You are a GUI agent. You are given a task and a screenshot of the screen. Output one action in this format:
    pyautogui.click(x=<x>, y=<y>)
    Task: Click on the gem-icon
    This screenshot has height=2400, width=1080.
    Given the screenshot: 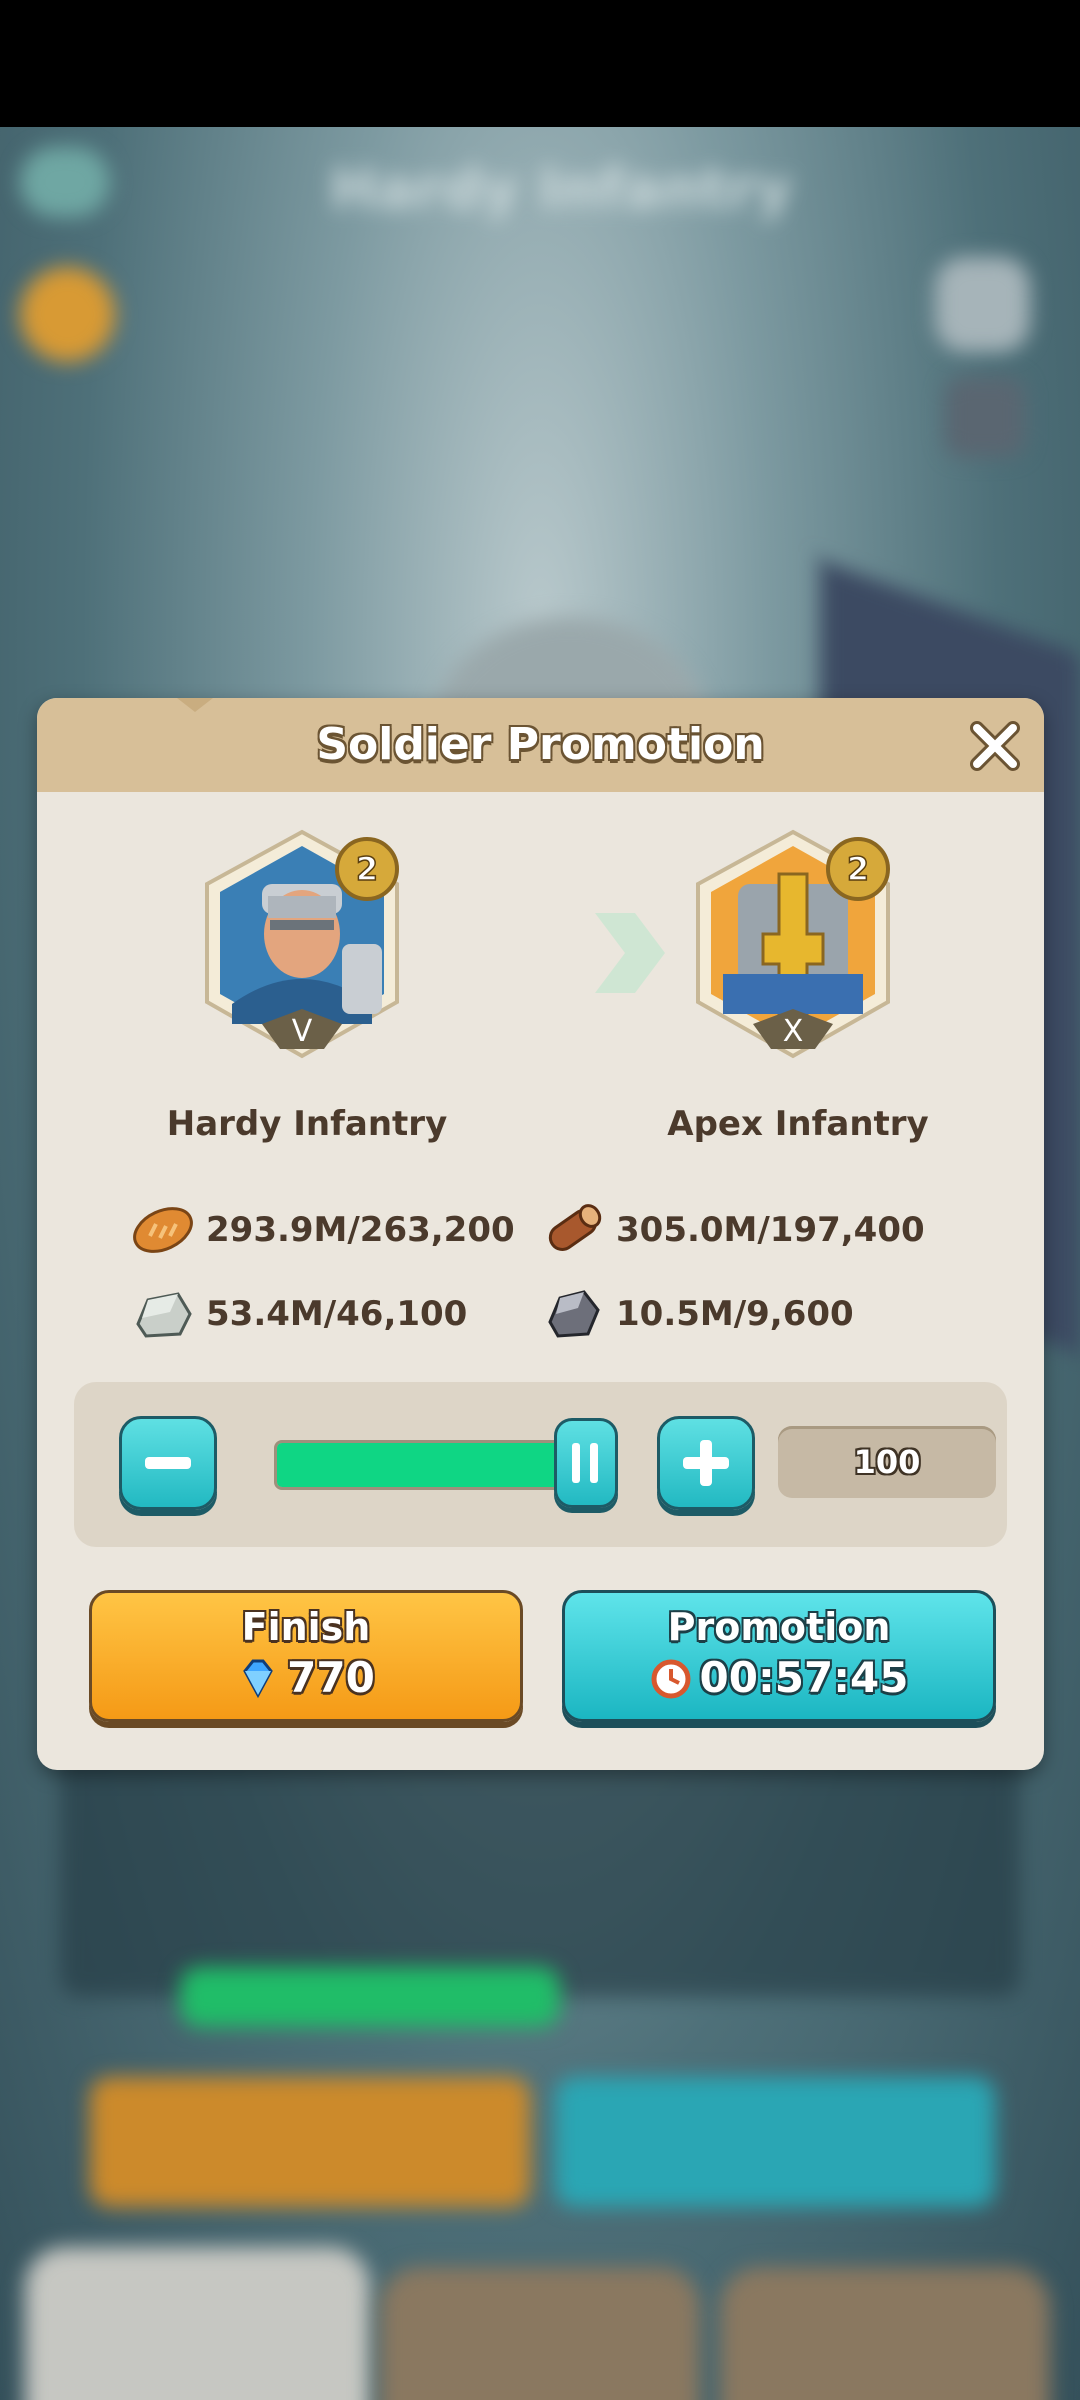 What is the action you would take?
    pyautogui.click(x=258, y=1678)
    